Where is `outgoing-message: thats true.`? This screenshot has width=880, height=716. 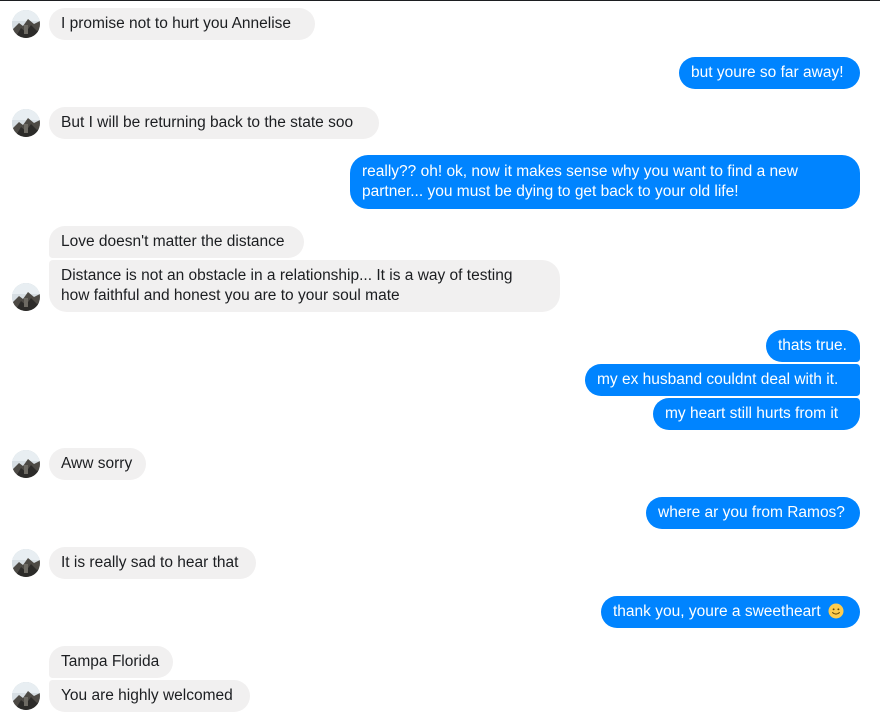
outgoing-message: thats true. is located at coordinates (813, 346).